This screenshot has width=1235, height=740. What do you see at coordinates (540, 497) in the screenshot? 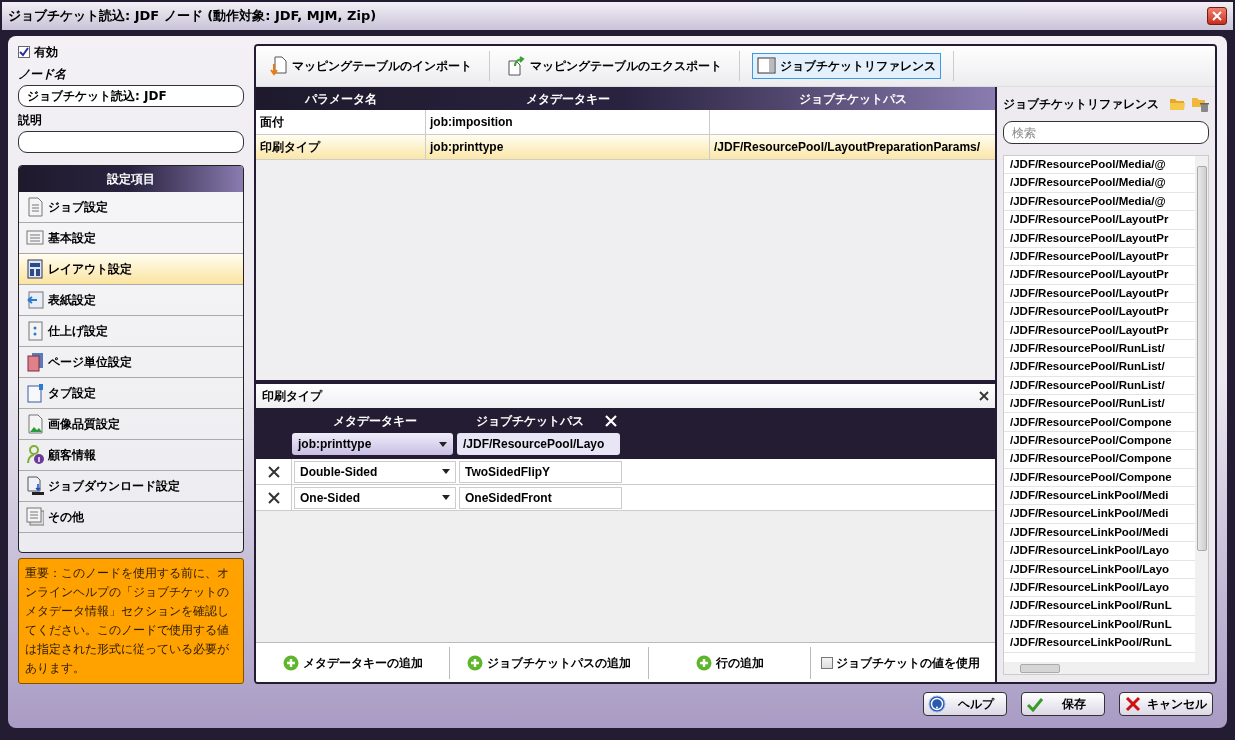
I see `path-value-field: OneSidedFront` at bounding box center [540, 497].